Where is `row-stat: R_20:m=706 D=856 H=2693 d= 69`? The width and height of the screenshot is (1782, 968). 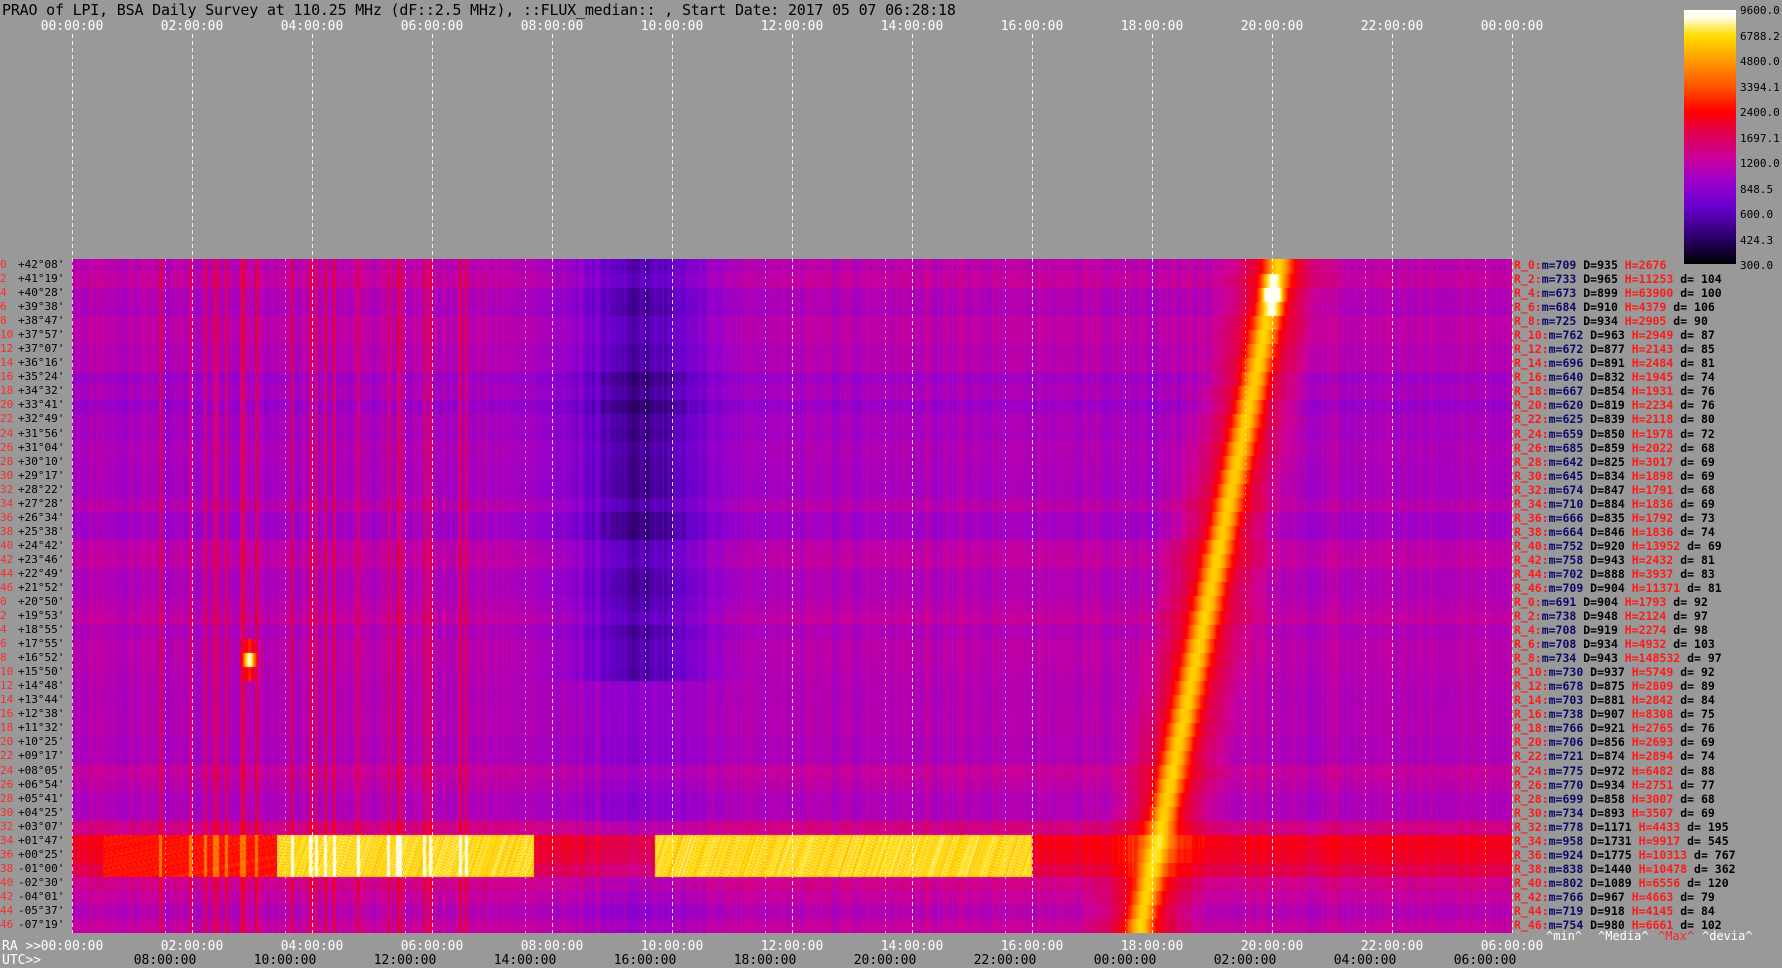 row-stat: R_20:m=706 D=856 H=2693 d= 69 is located at coordinates (1614, 742).